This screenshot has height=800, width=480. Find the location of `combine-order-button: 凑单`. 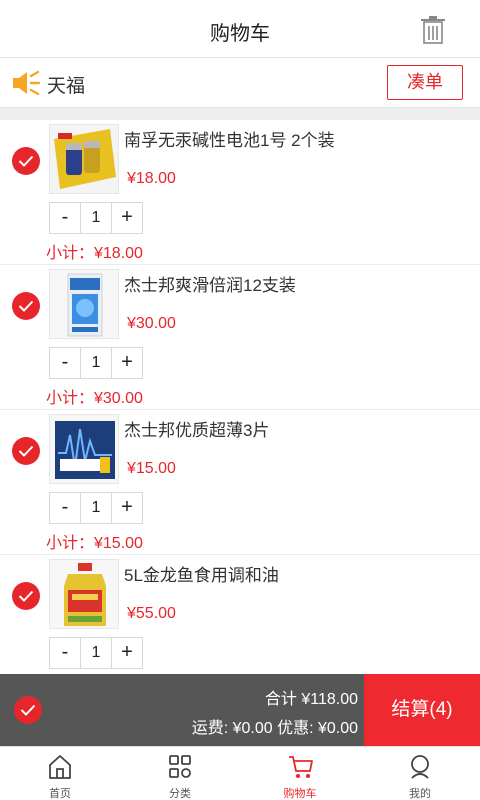

combine-order-button: 凑单 is located at coordinates (425, 82).